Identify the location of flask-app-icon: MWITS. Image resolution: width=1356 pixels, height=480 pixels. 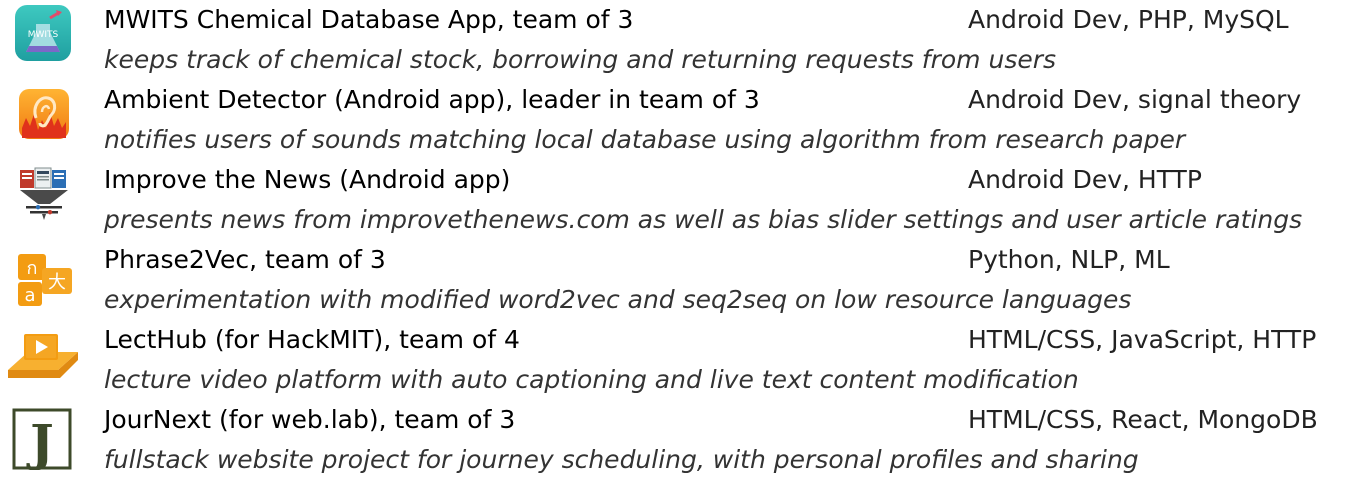
(43, 33).